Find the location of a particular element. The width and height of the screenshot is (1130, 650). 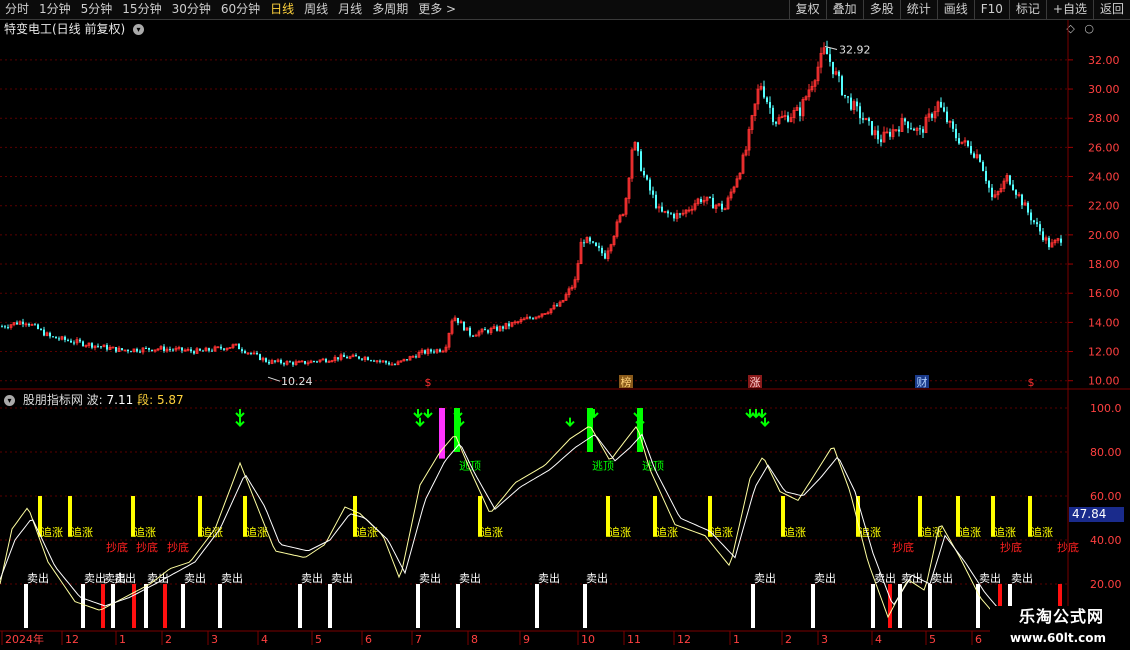

indicator-tick-label: 60.00 is located at coordinates (1106, 496).